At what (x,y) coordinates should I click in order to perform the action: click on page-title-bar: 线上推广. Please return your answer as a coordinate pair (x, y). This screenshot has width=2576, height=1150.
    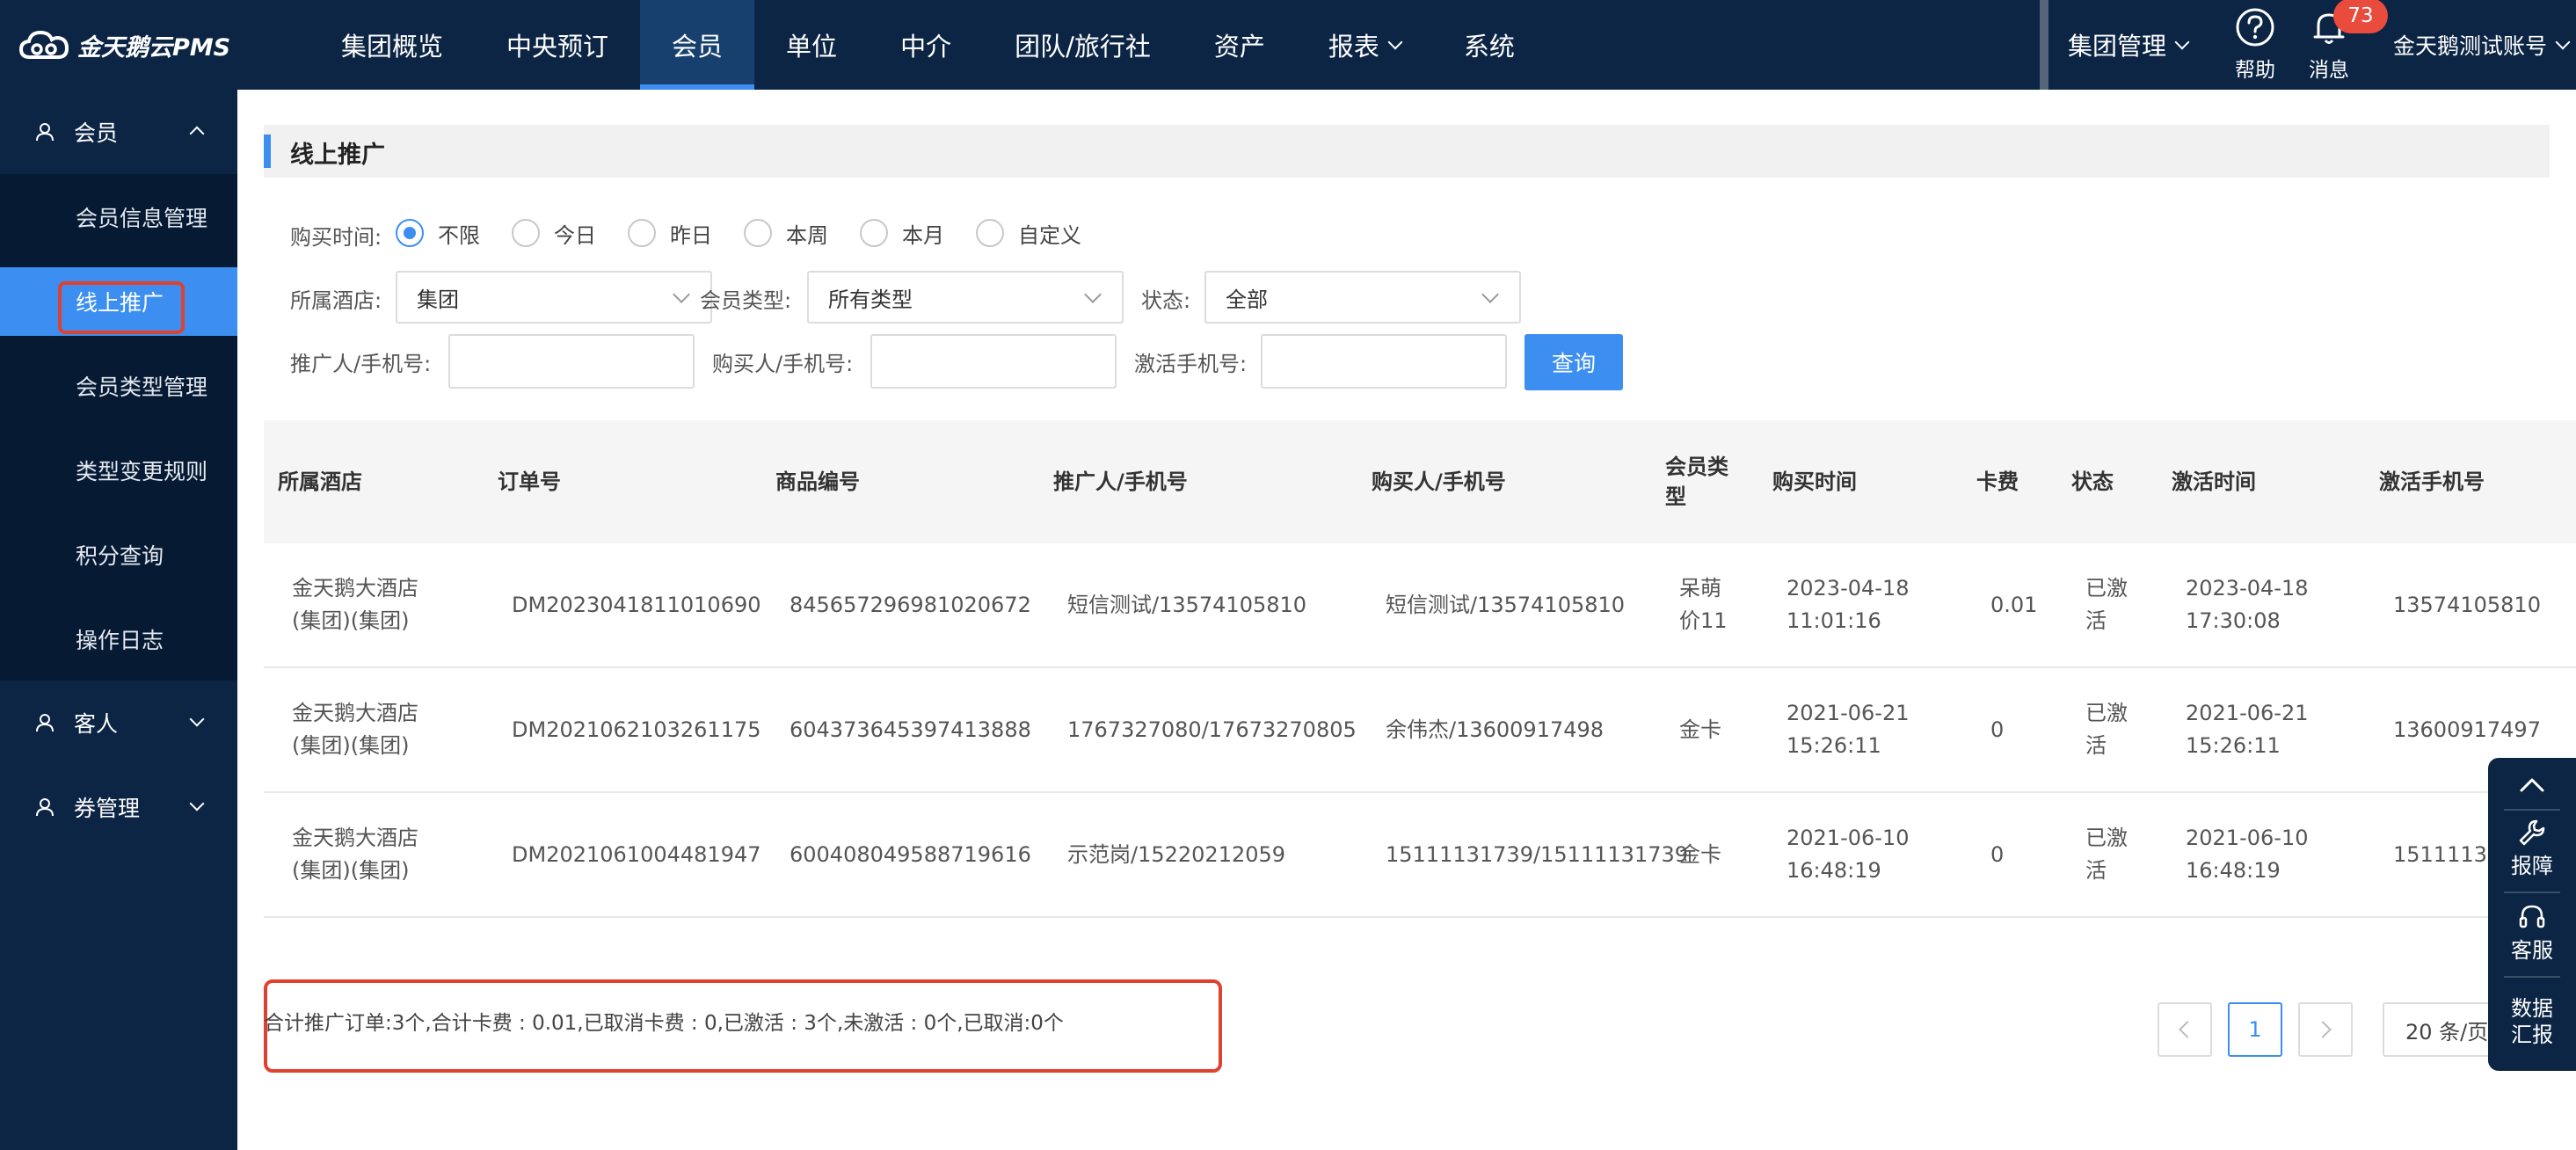
    Looking at the image, I should click on (1407, 151).